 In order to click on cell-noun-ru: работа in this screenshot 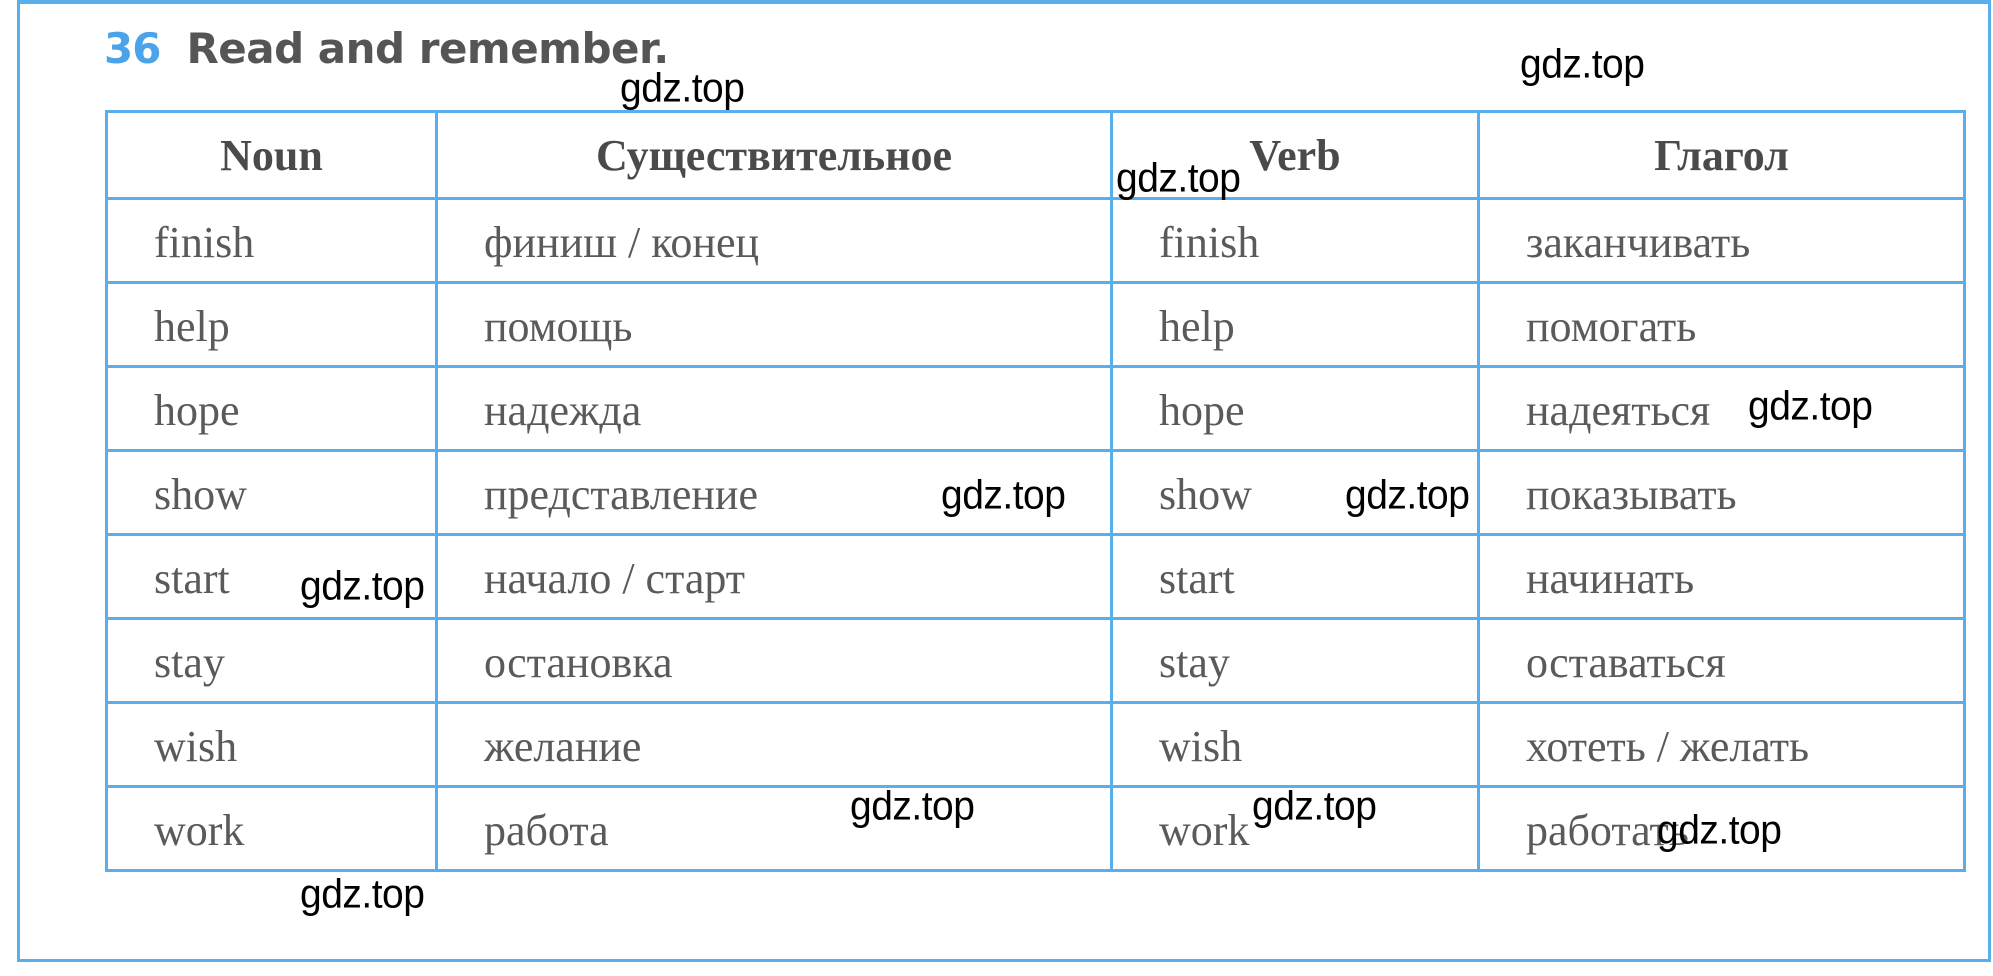, I will do `click(774, 828)`.